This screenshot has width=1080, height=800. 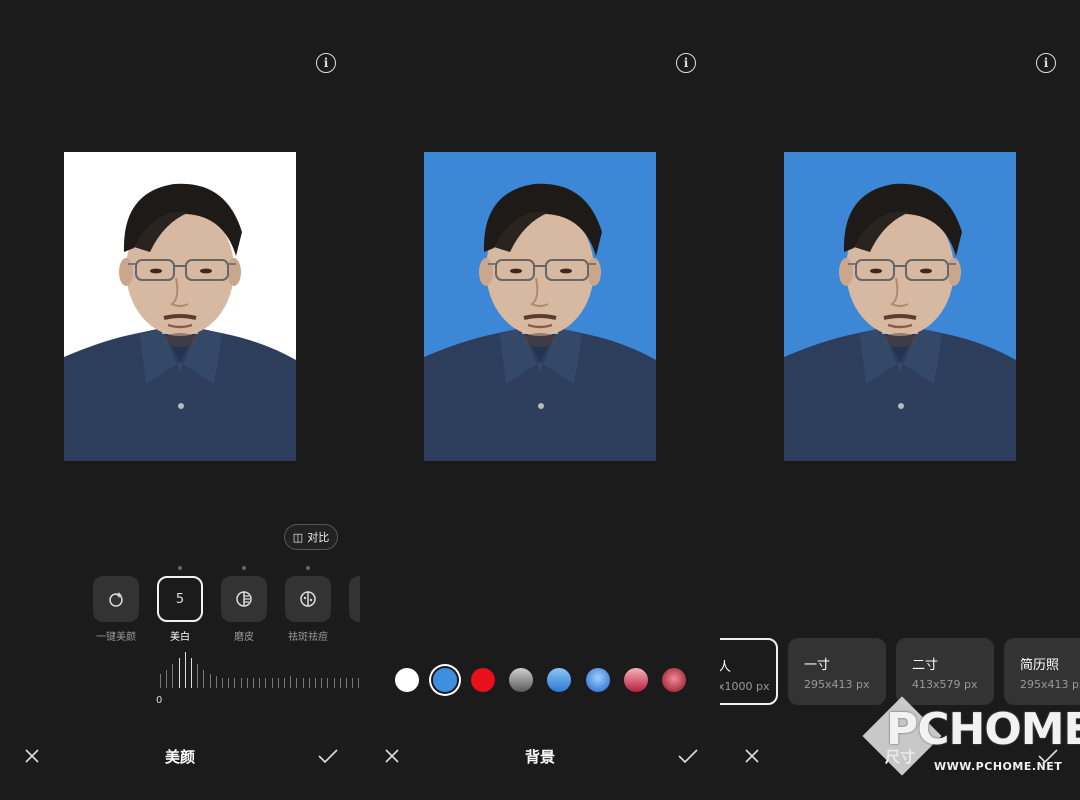 What do you see at coordinates (298, 537) in the screenshot?
I see `compare-icon: ◫` at bounding box center [298, 537].